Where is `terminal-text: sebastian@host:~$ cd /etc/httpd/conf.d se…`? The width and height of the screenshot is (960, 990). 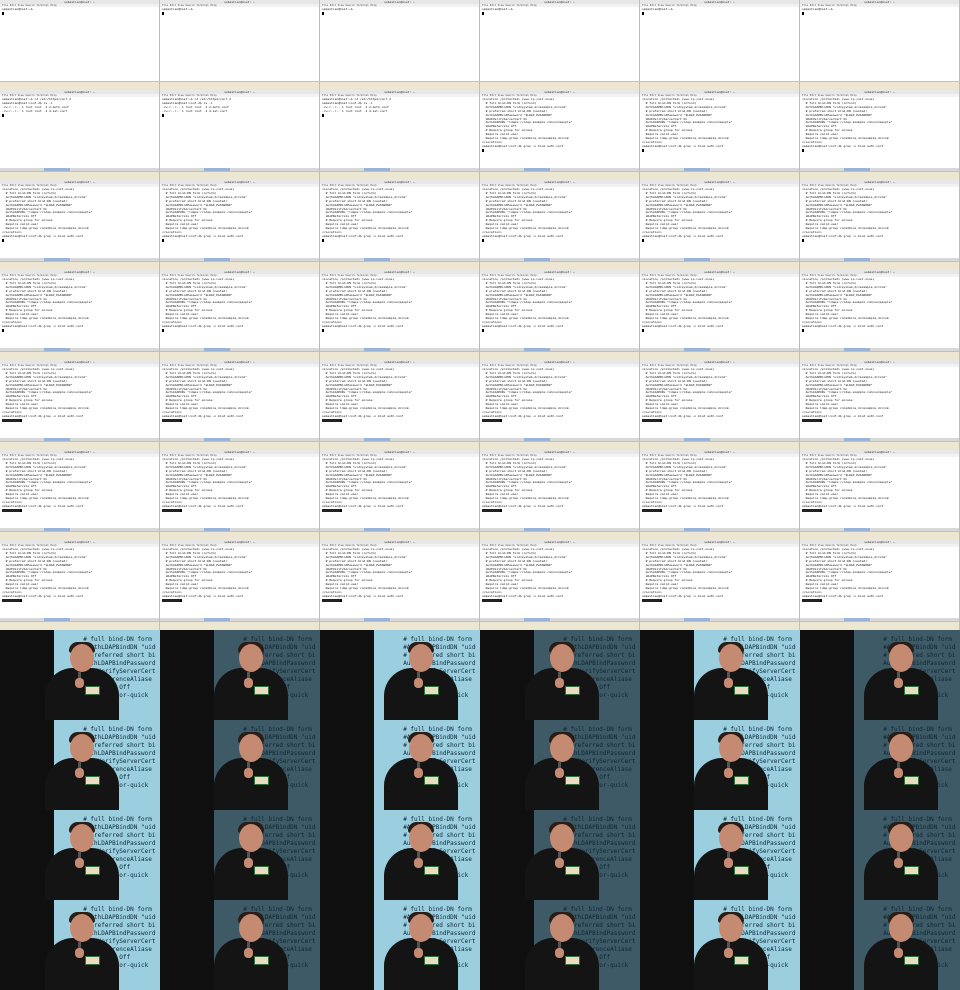 terminal-text: sebastian@host:~$ cd /etc/httpd/conf.d se… is located at coordinates (399, 135).